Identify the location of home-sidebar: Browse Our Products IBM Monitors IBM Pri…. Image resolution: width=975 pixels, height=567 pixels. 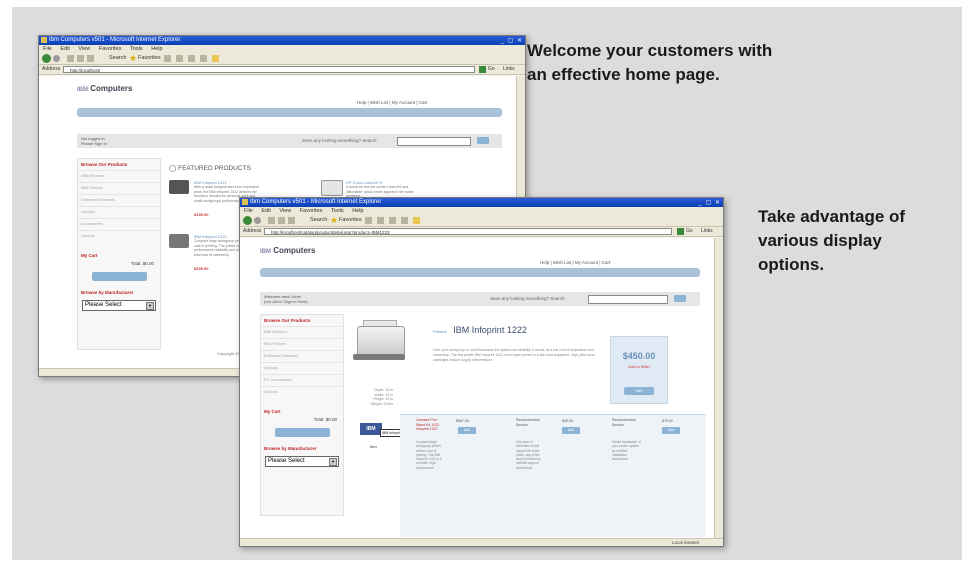
(119, 254).